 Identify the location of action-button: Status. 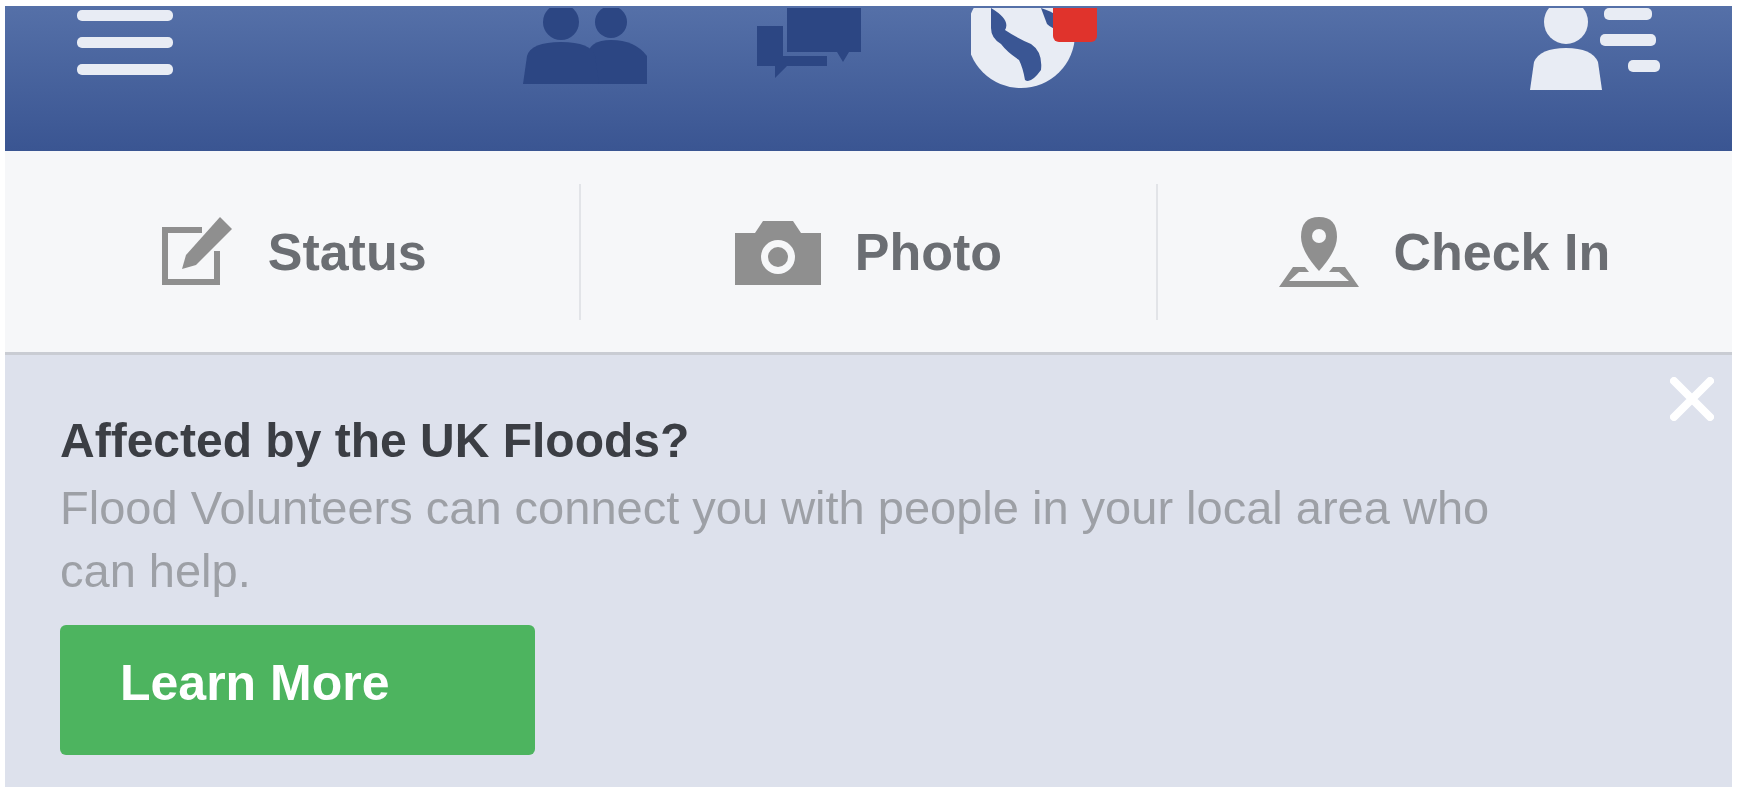
(292, 251).